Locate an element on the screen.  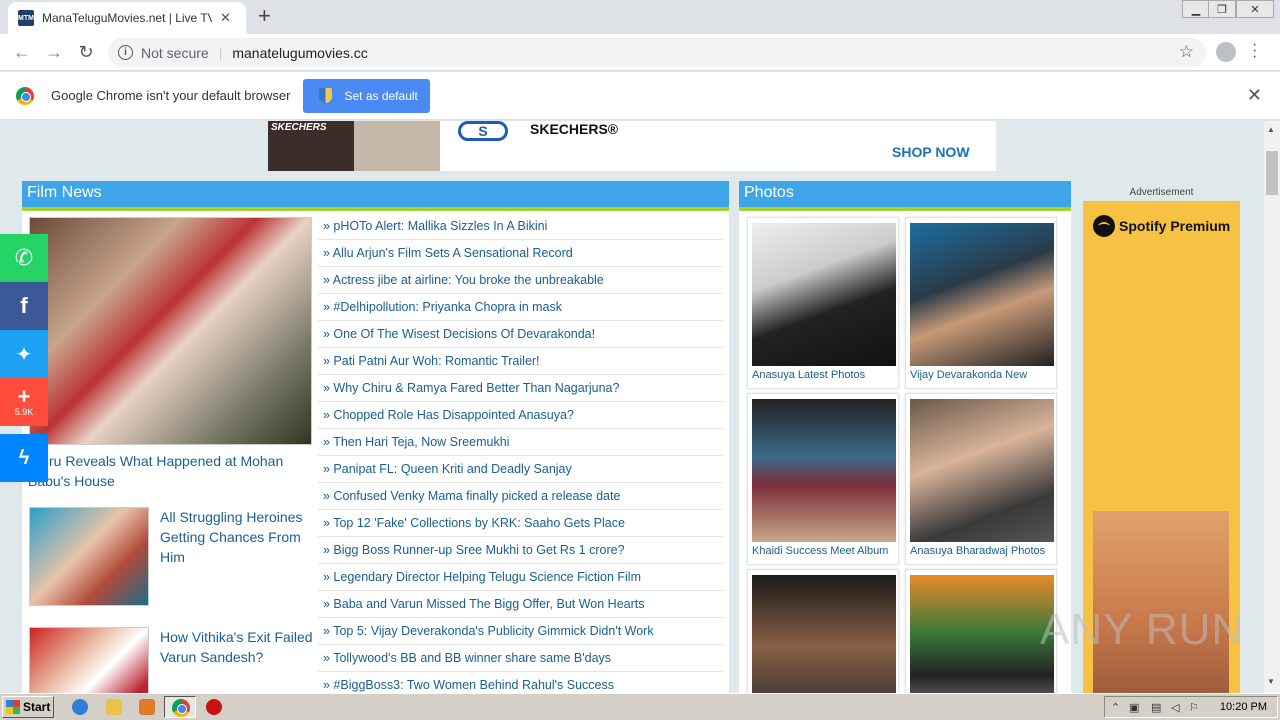
film-news-header: Film News is located at coordinates (375, 196).